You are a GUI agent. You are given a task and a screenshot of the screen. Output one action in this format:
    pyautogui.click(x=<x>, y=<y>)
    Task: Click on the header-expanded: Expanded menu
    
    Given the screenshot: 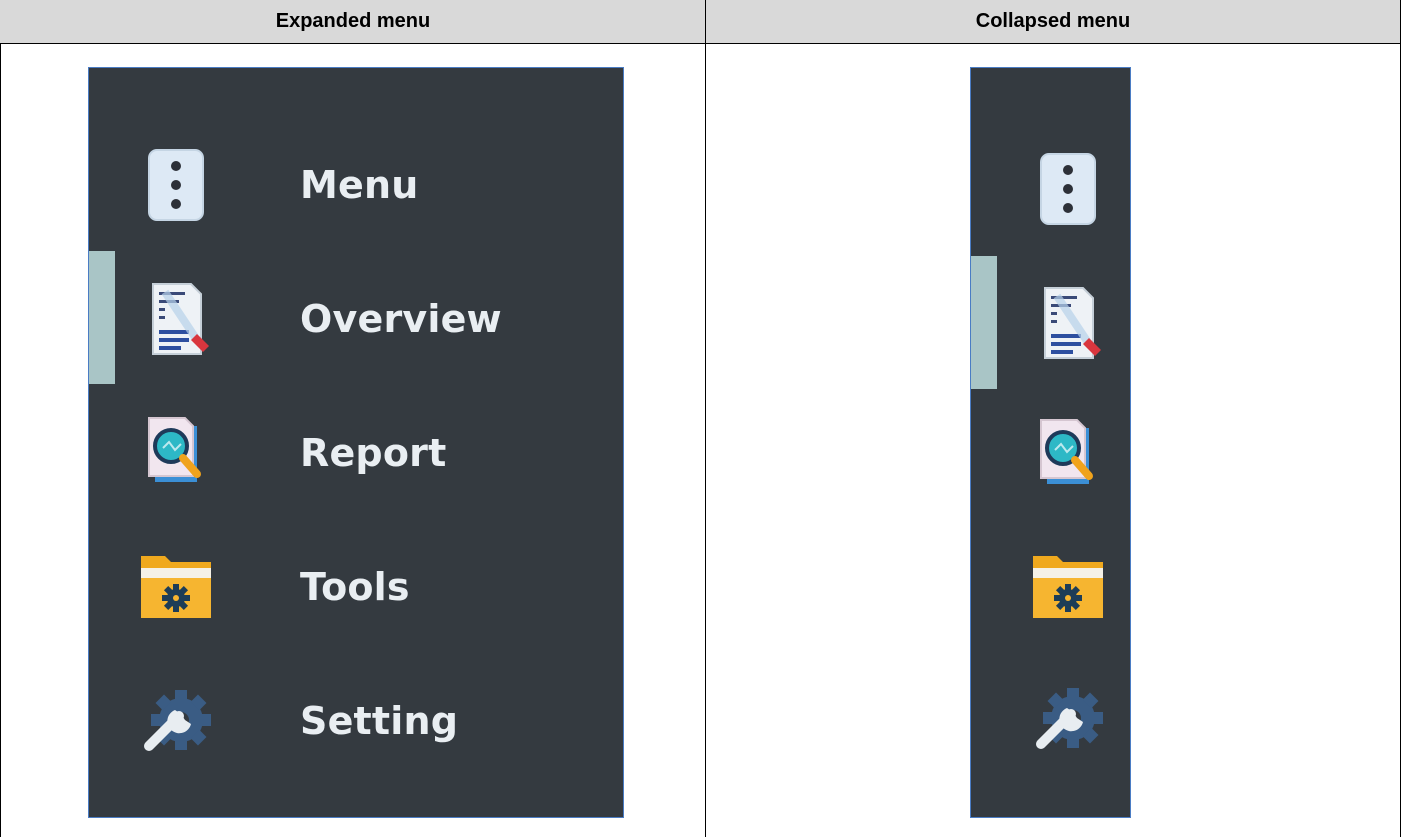 What is the action you would take?
    pyautogui.click(x=353, y=22)
    